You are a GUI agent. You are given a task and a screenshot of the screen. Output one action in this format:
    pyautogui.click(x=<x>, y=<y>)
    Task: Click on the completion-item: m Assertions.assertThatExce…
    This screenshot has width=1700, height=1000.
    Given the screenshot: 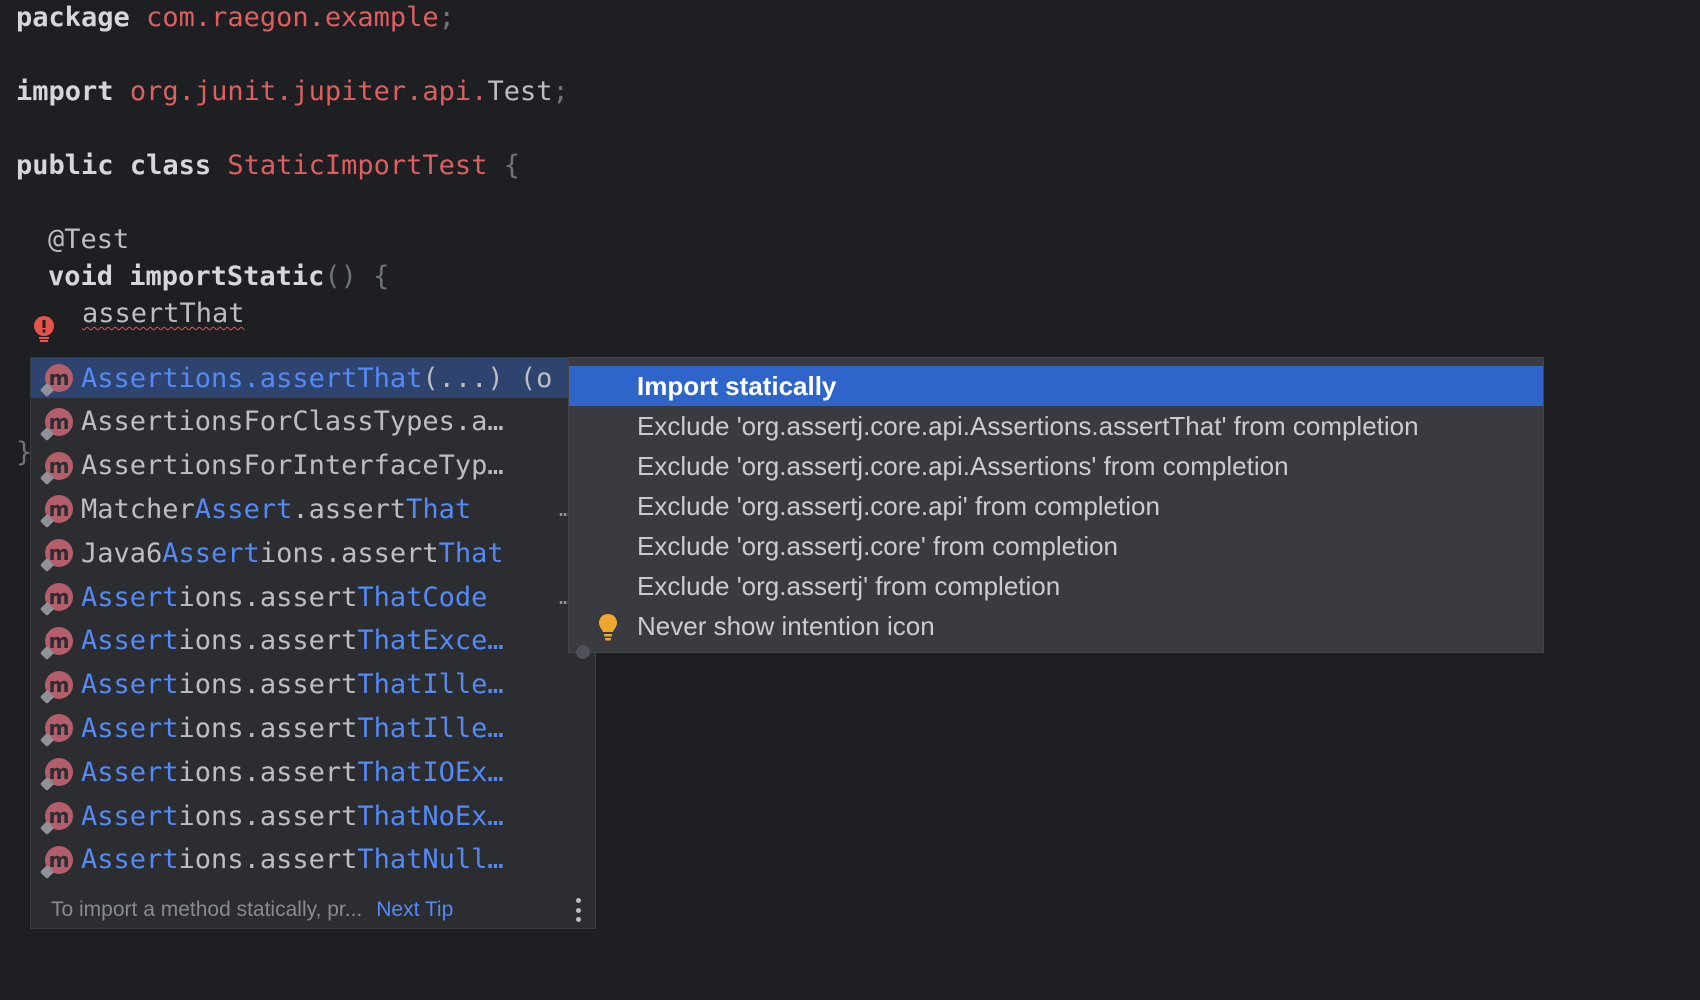 What is the action you would take?
    pyautogui.click(x=314, y=641)
    